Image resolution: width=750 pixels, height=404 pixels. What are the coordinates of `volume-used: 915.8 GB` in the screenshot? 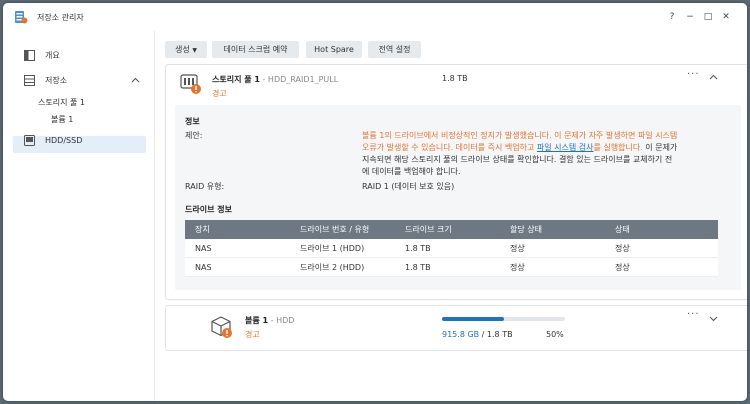 It's located at (461, 334).